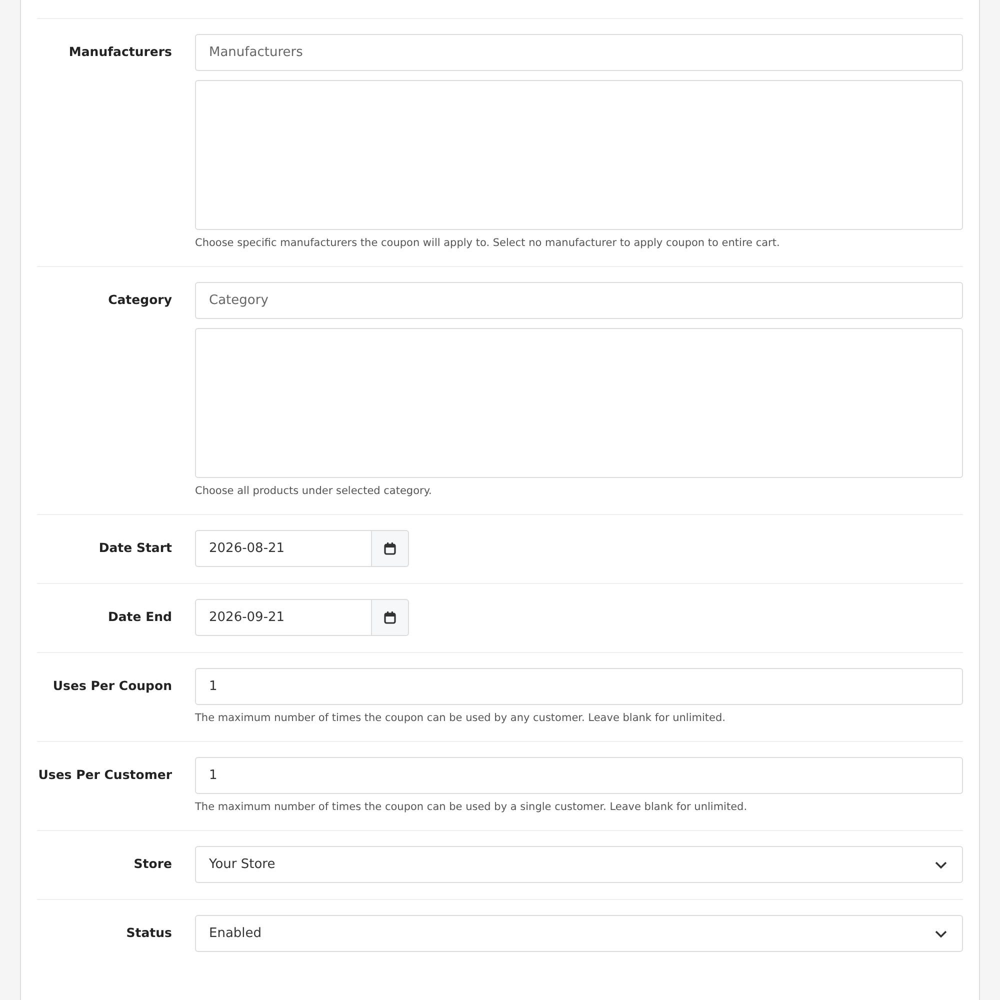  Describe the element at coordinates (460, 718) in the screenshot. I see `help-text: The maximum number of times the coupon can be used by any customer. Leave blank for unlimited.` at that location.